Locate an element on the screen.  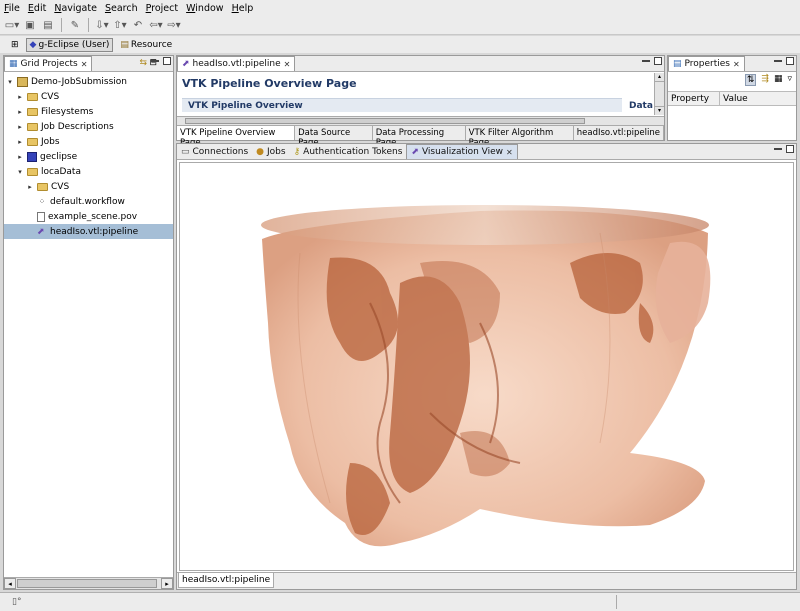
tree-item-label: locaData is located at coordinates (61, 171).